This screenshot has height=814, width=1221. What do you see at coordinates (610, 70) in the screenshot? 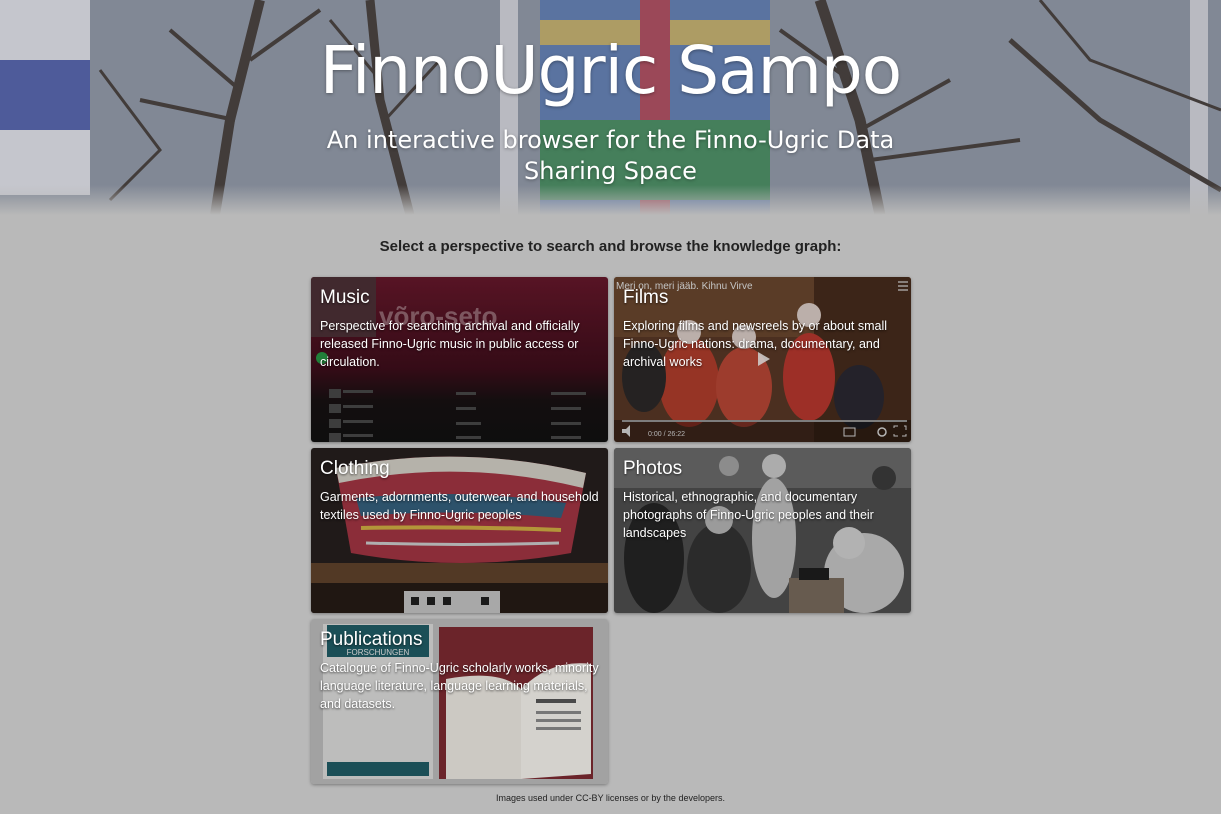
I see `page-title: FinnoUgric Sampo` at bounding box center [610, 70].